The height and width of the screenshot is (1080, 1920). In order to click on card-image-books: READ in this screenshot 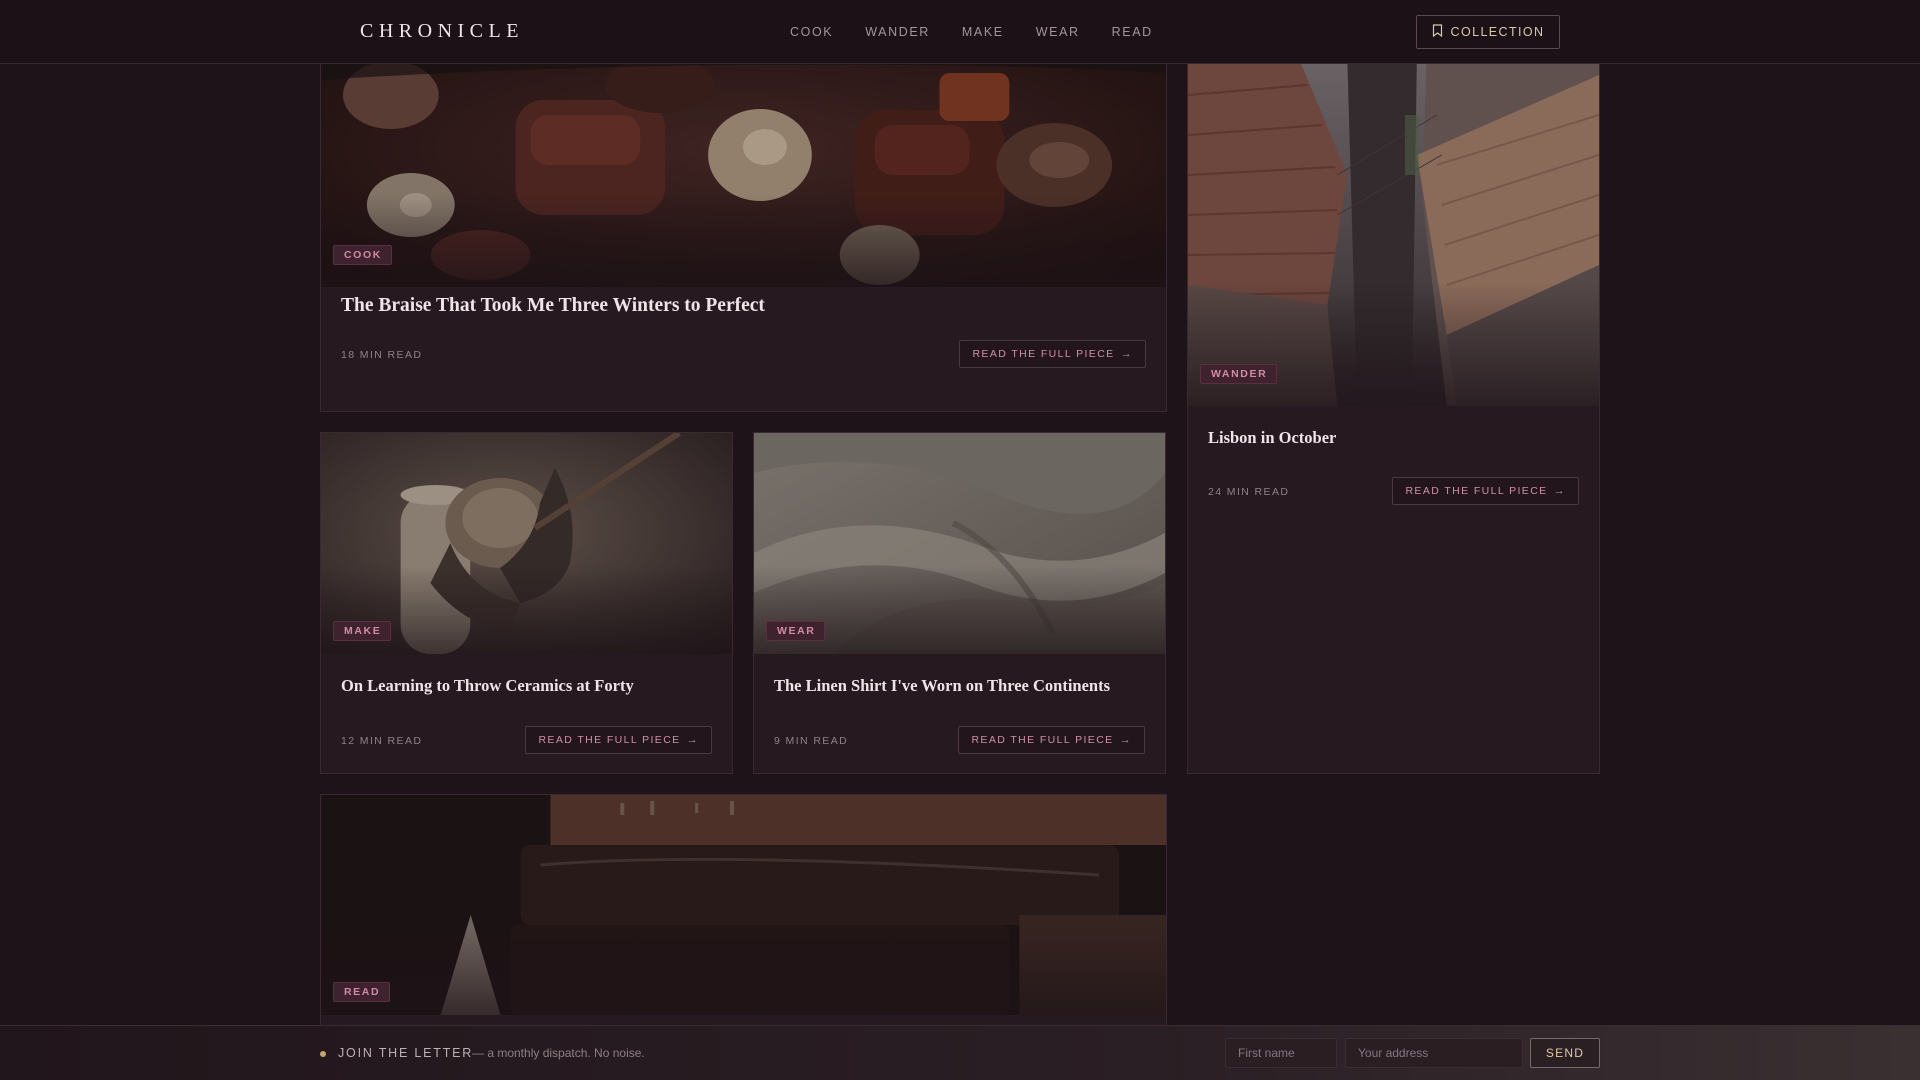, I will do `click(743, 905)`.